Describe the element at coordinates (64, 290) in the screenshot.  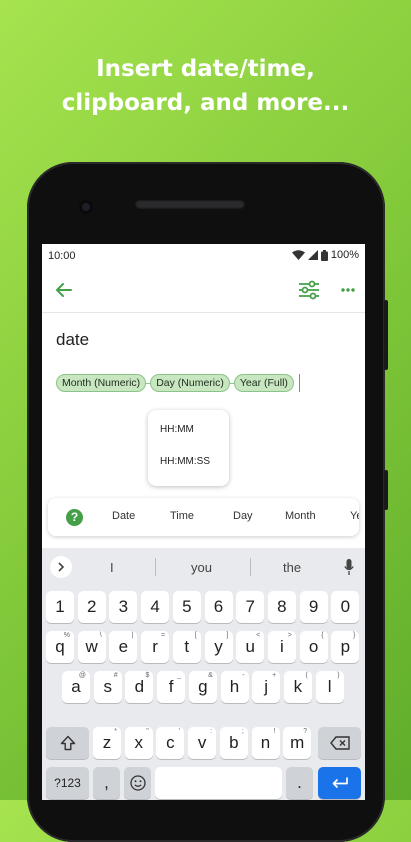
I see `back-arrow-icon` at that location.